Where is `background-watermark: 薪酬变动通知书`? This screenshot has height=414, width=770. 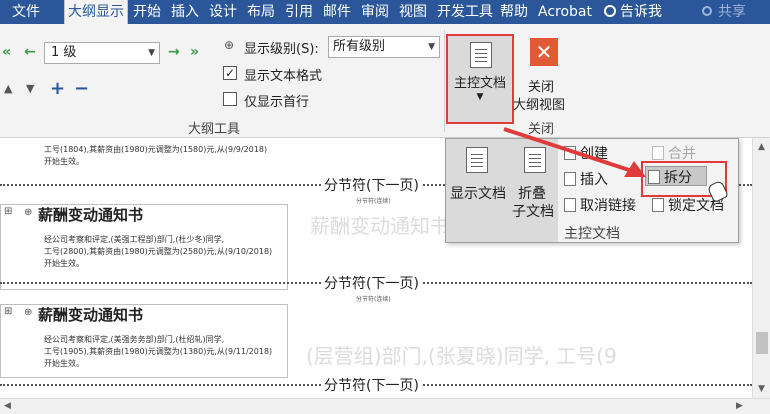 background-watermark: 薪酬变动通知书 is located at coordinates (380, 226).